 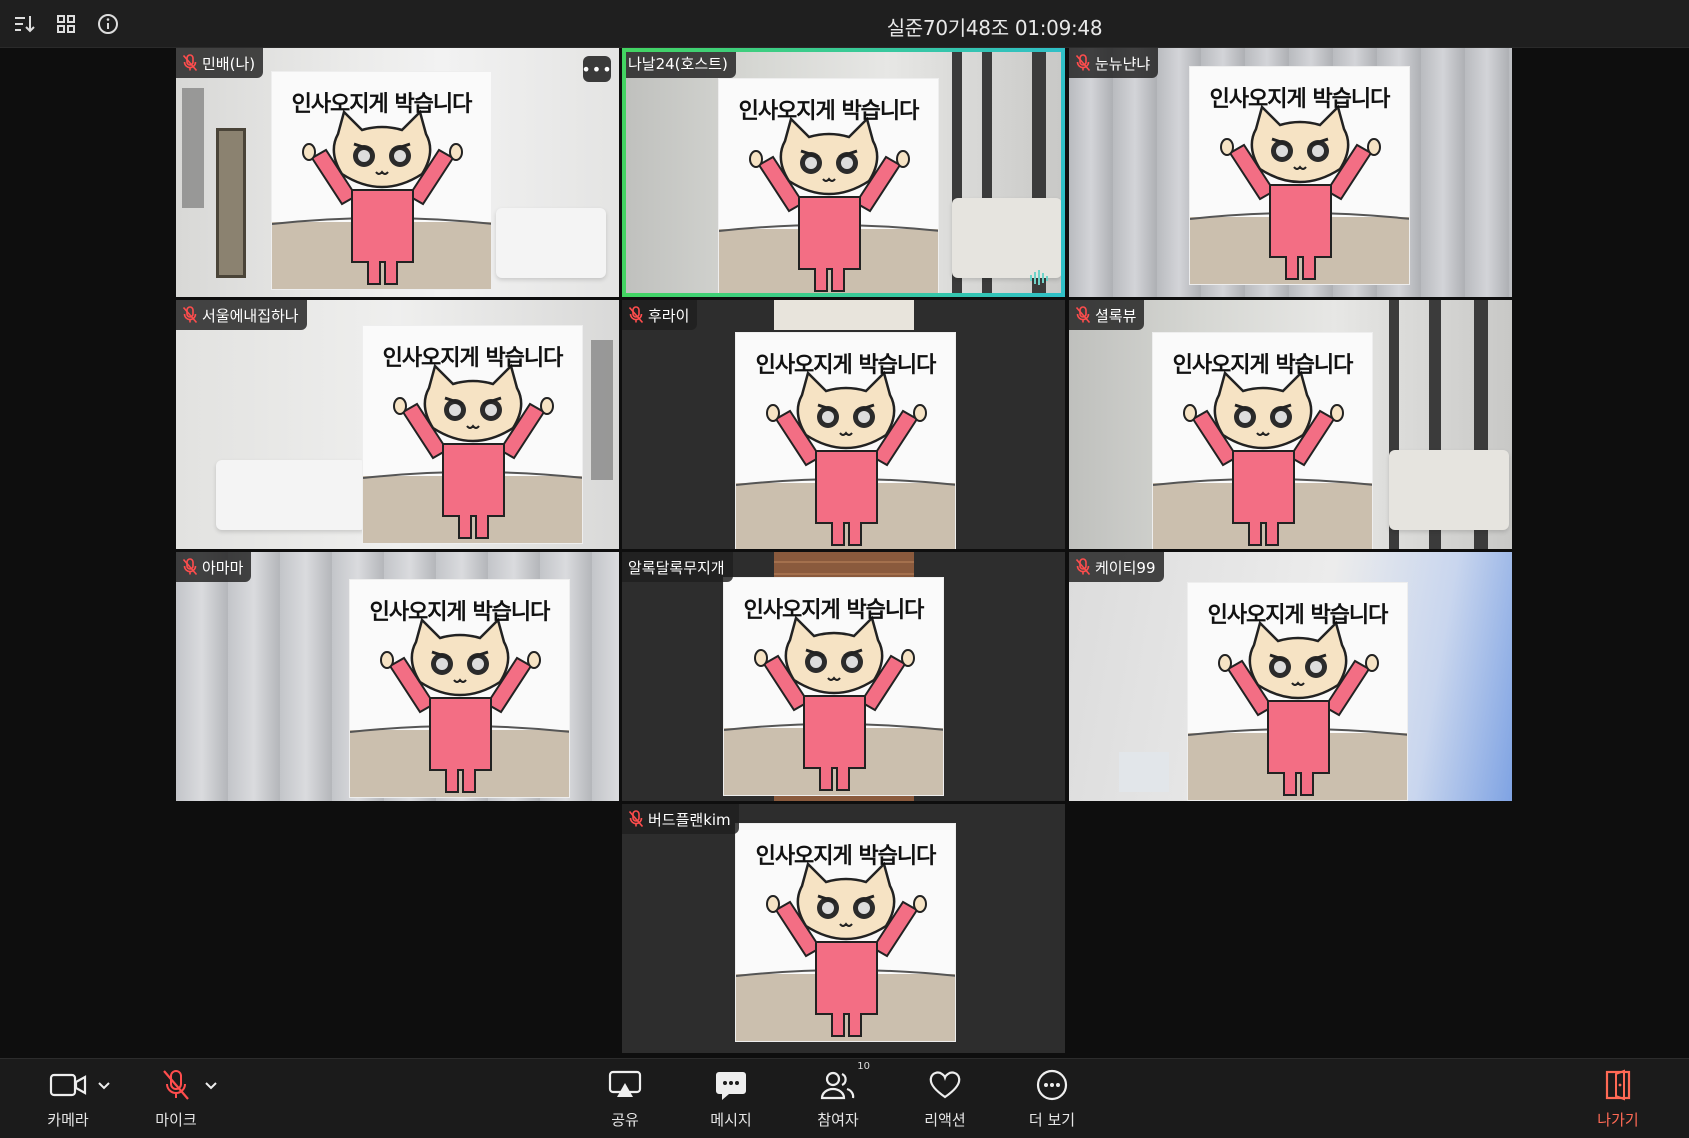 I want to click on participant-name: 알록달록무지개, so click(x=676, y=567).